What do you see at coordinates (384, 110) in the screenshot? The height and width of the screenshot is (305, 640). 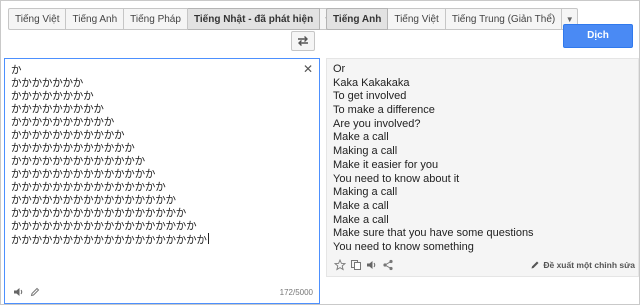 I see `translated-line: To make a difference` at bounding box center [384, 110].